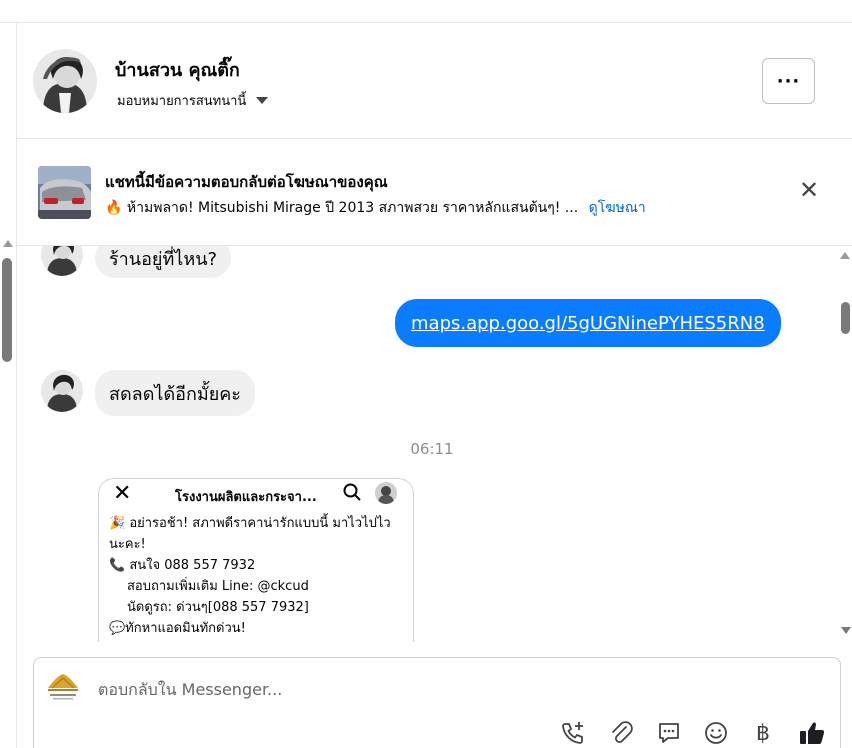 The width and height of the screenshot is (852, 748). I want to click on outgoing-message-link: maps.app.goo.gl/5gUGNinePYHES5RN8, so click(588, 323).